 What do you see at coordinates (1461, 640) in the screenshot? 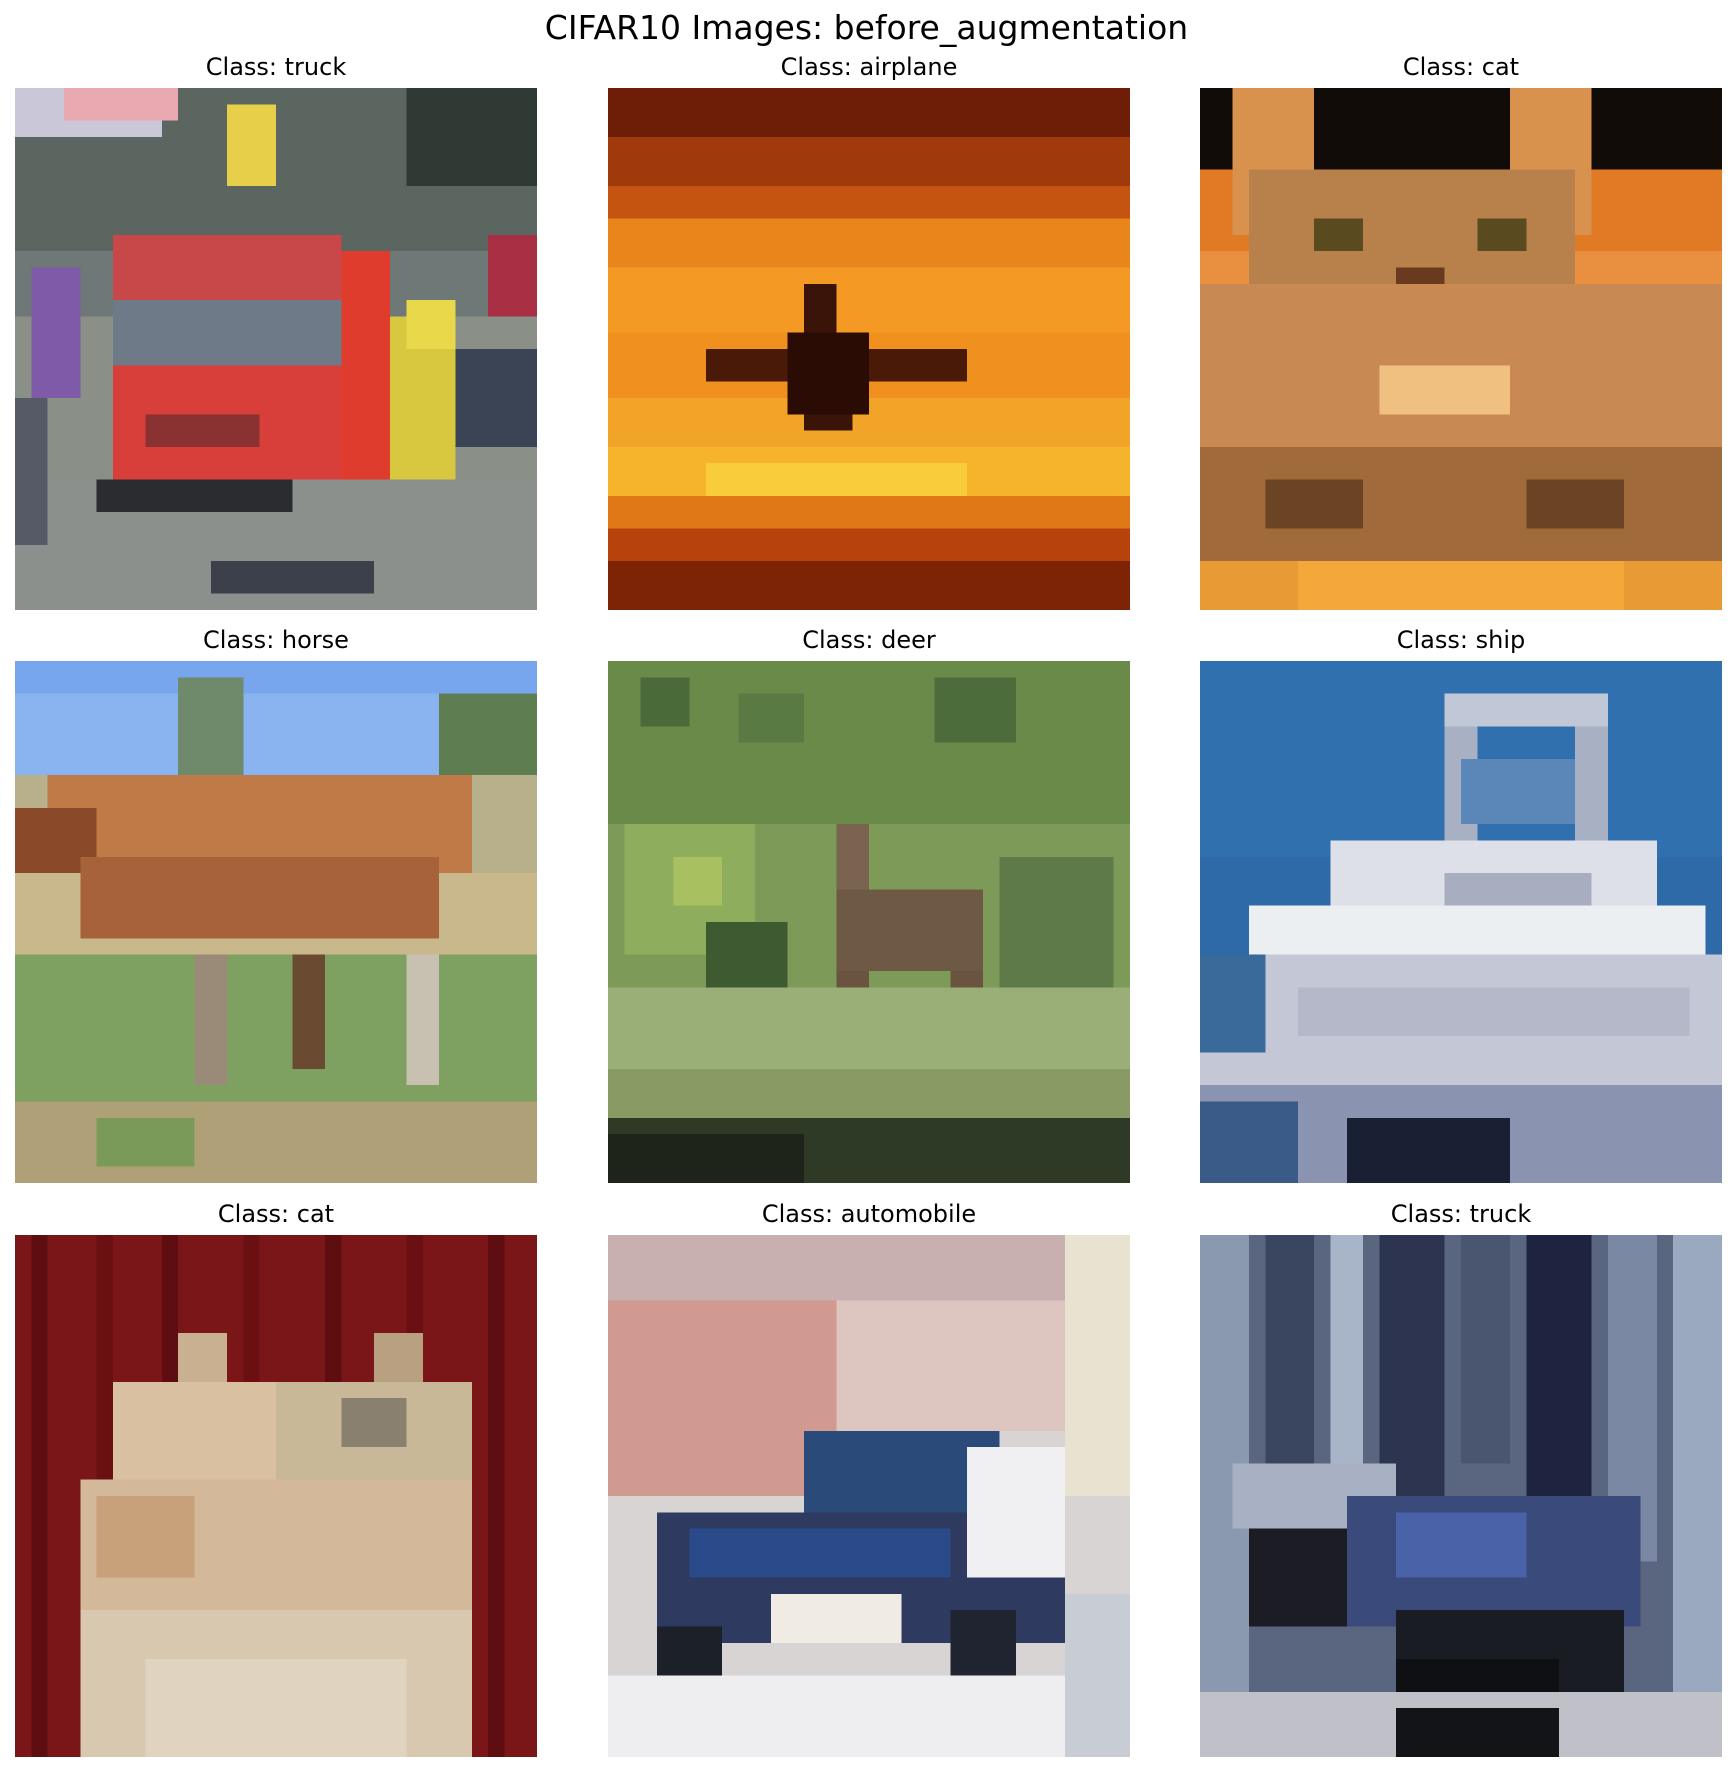
I see `panel-title: Class: ship` at bounding box center [1461, 640].